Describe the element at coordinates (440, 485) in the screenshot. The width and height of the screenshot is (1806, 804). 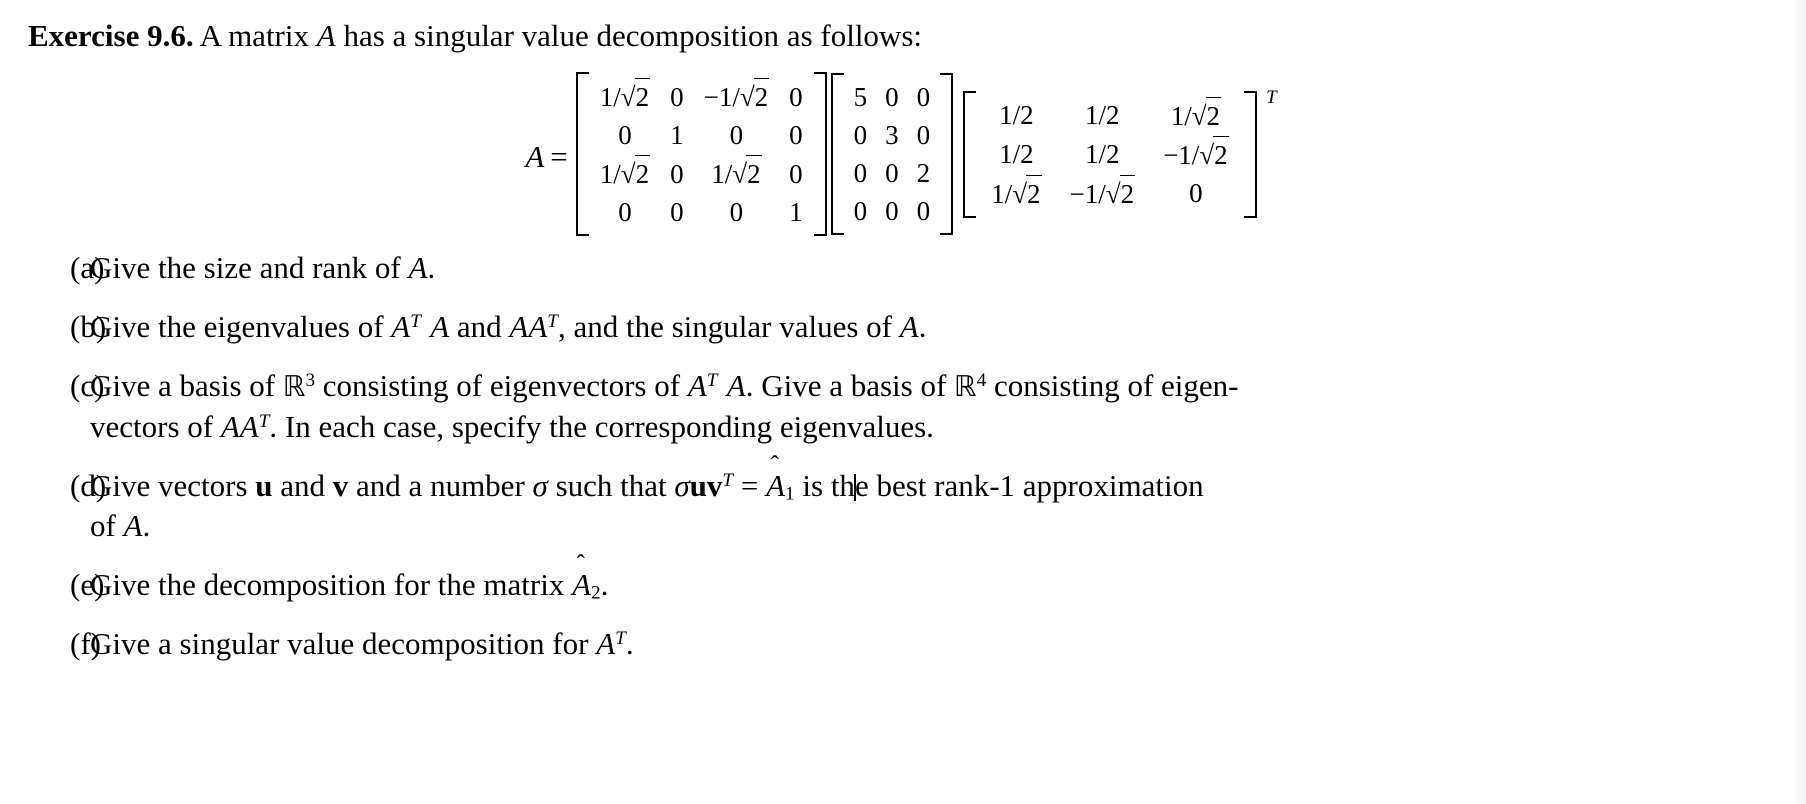
I see `static-text: and a number` at that location.